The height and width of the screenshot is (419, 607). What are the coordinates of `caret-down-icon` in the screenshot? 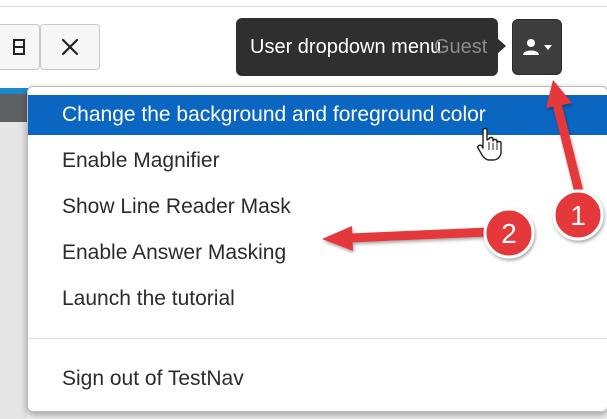 It's located at (547, 47).